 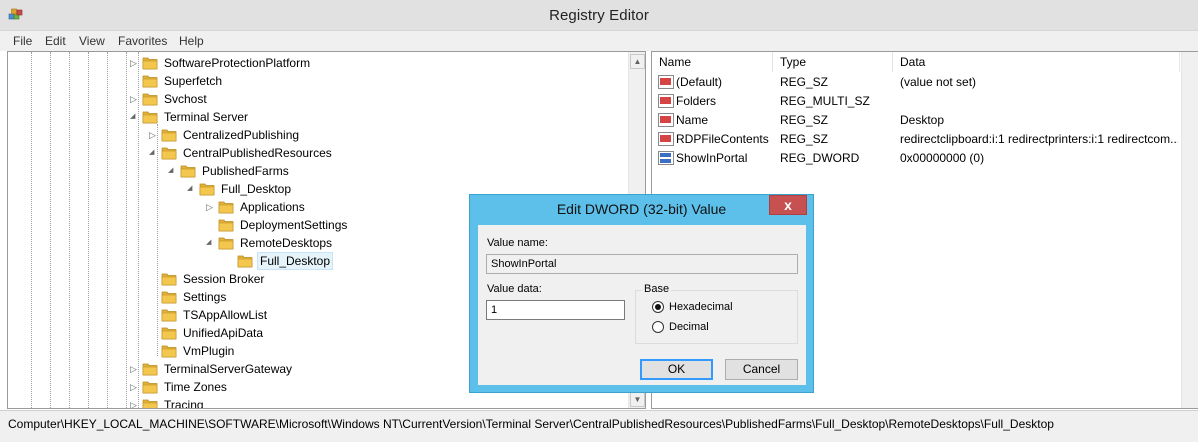 What do you see at coordinates (658, 307) in the screenshot?
I see `radio-checked-icon` at bounding box center [658, 307].